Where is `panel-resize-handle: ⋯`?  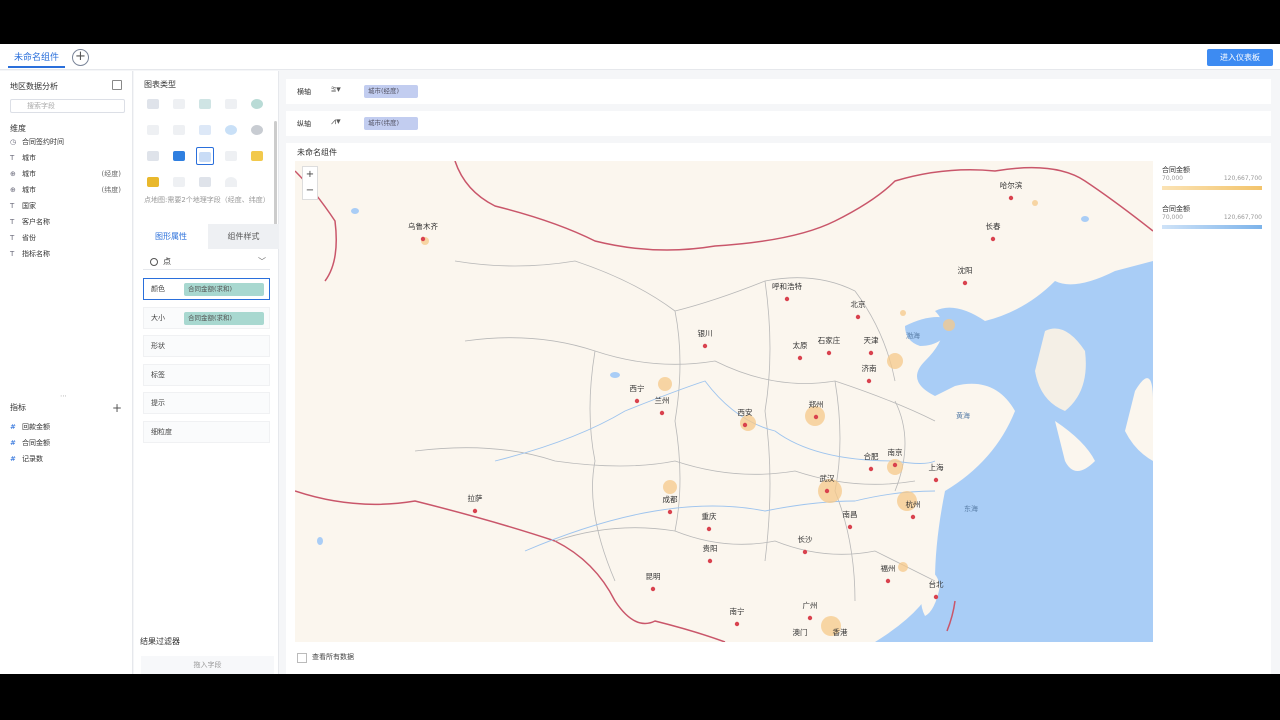
panel-resize-handle: ⋯ is located at coordinates (63, 396).